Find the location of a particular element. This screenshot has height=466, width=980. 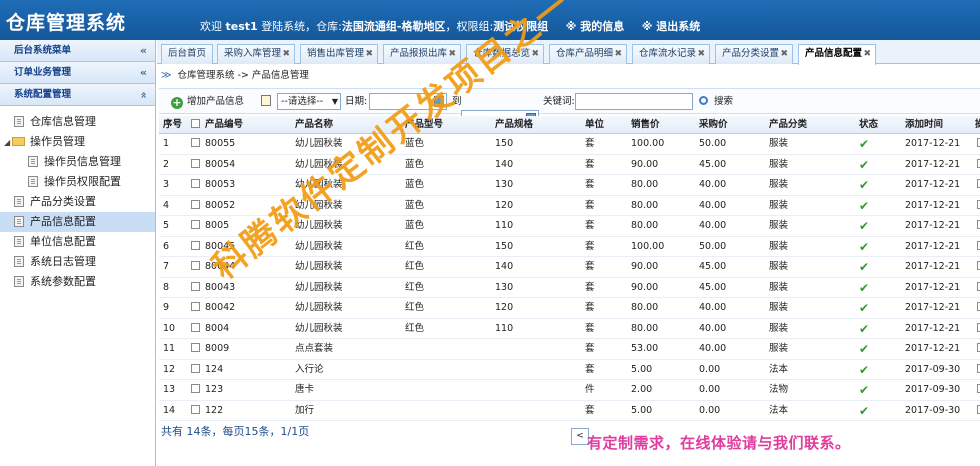

category-select: --请选择-- ▼ is located at coordinates (309, 101).